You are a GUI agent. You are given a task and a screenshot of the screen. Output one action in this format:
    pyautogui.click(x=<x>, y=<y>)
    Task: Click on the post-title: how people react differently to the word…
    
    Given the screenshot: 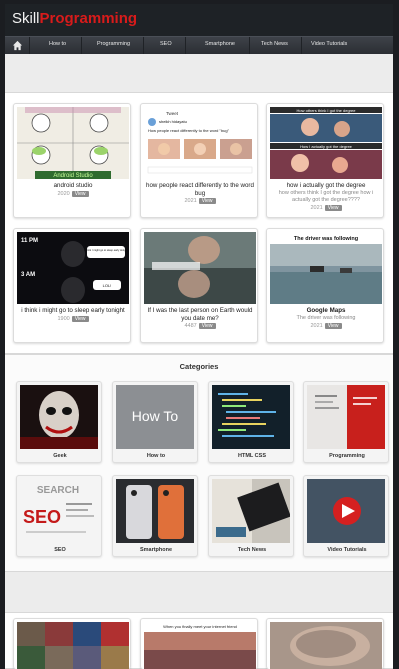 What is the action you would take?
    pyautogui.click(x=200, y=190)
    